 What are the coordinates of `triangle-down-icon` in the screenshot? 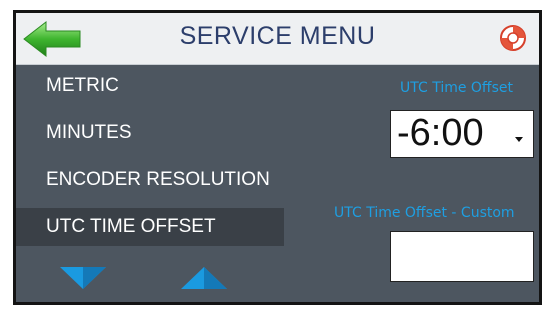 It's located at (83, 278).